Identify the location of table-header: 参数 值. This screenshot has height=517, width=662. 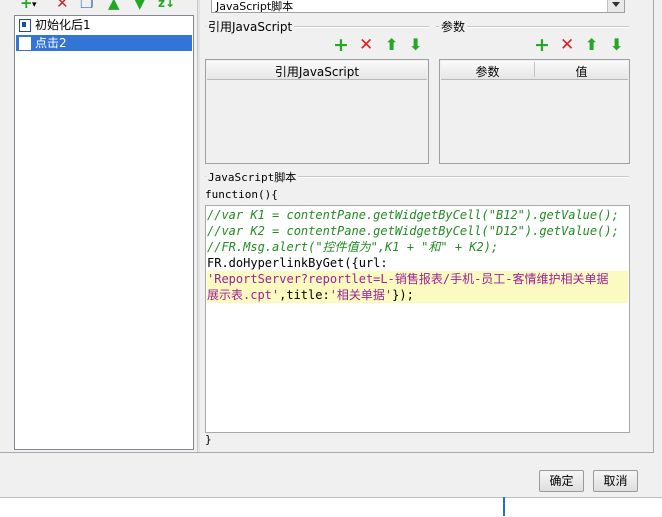
(534, 70).